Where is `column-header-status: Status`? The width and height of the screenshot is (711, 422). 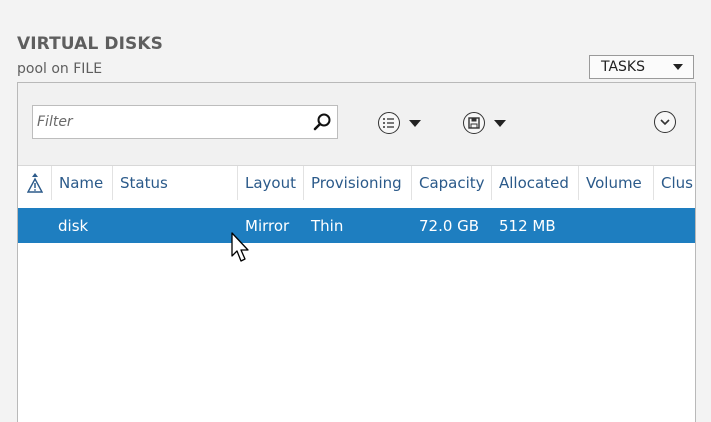
column-header-status: Status is located at coordinates (175, 183).